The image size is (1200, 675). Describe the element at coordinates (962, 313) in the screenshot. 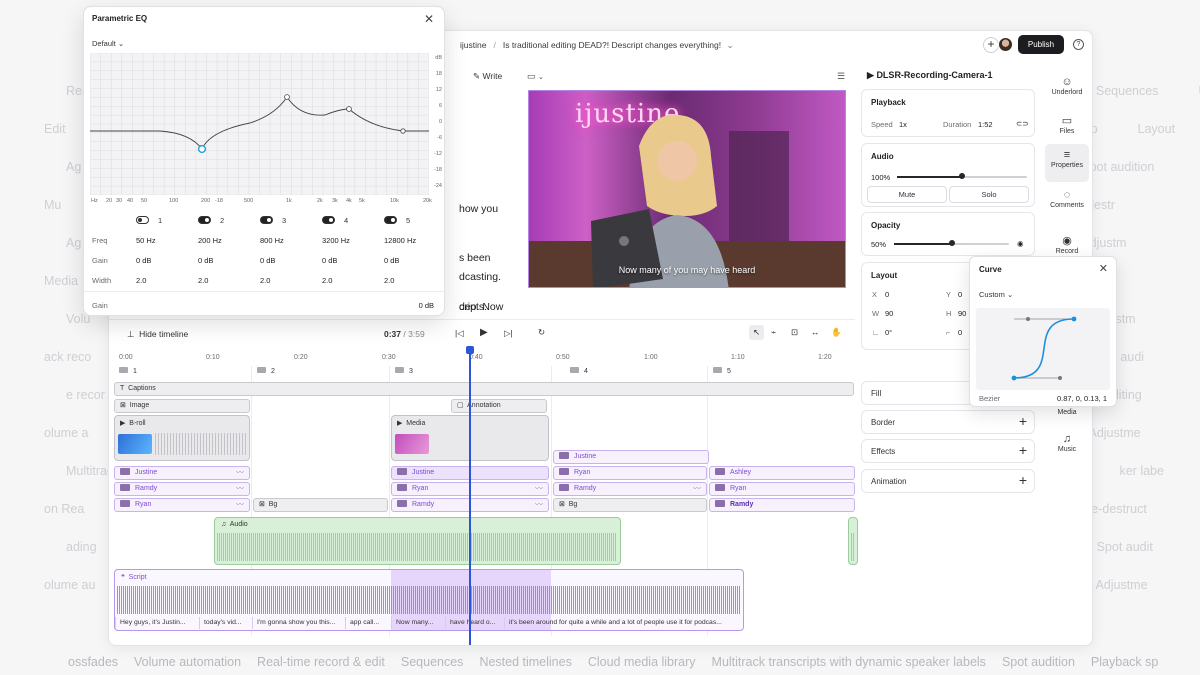

I see `height-input: 90` at that location.